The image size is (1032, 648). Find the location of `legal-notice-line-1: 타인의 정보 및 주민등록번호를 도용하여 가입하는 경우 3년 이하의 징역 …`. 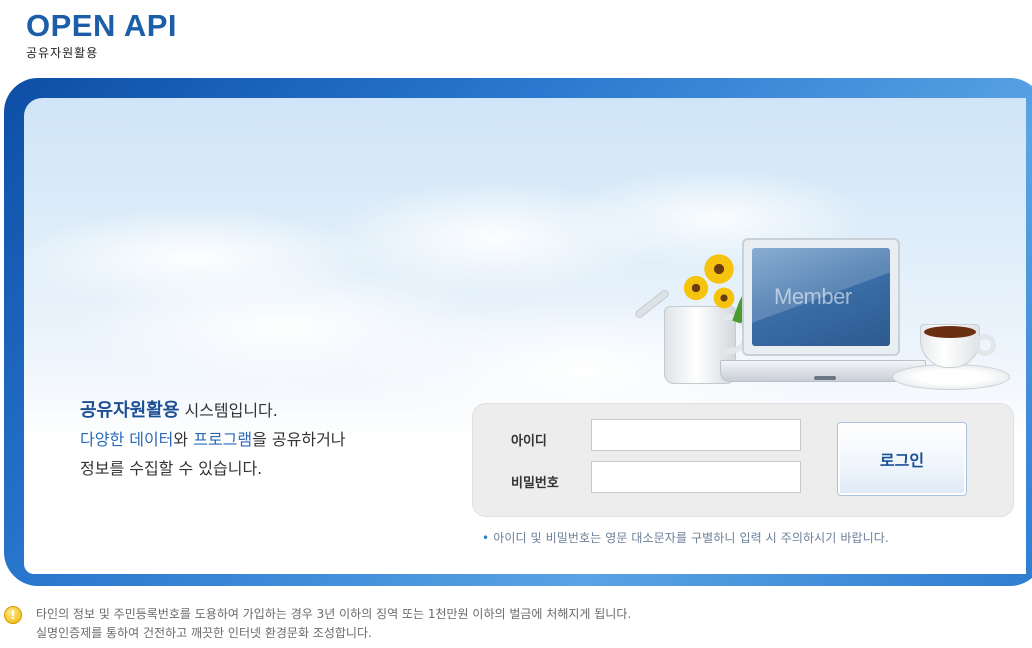

legal-notice-line-1: 타인의 정보 및 주민등록번호를 도용하여 가입하는 경우 3년 이하의 징역 … is located at coordinates (334, 614).